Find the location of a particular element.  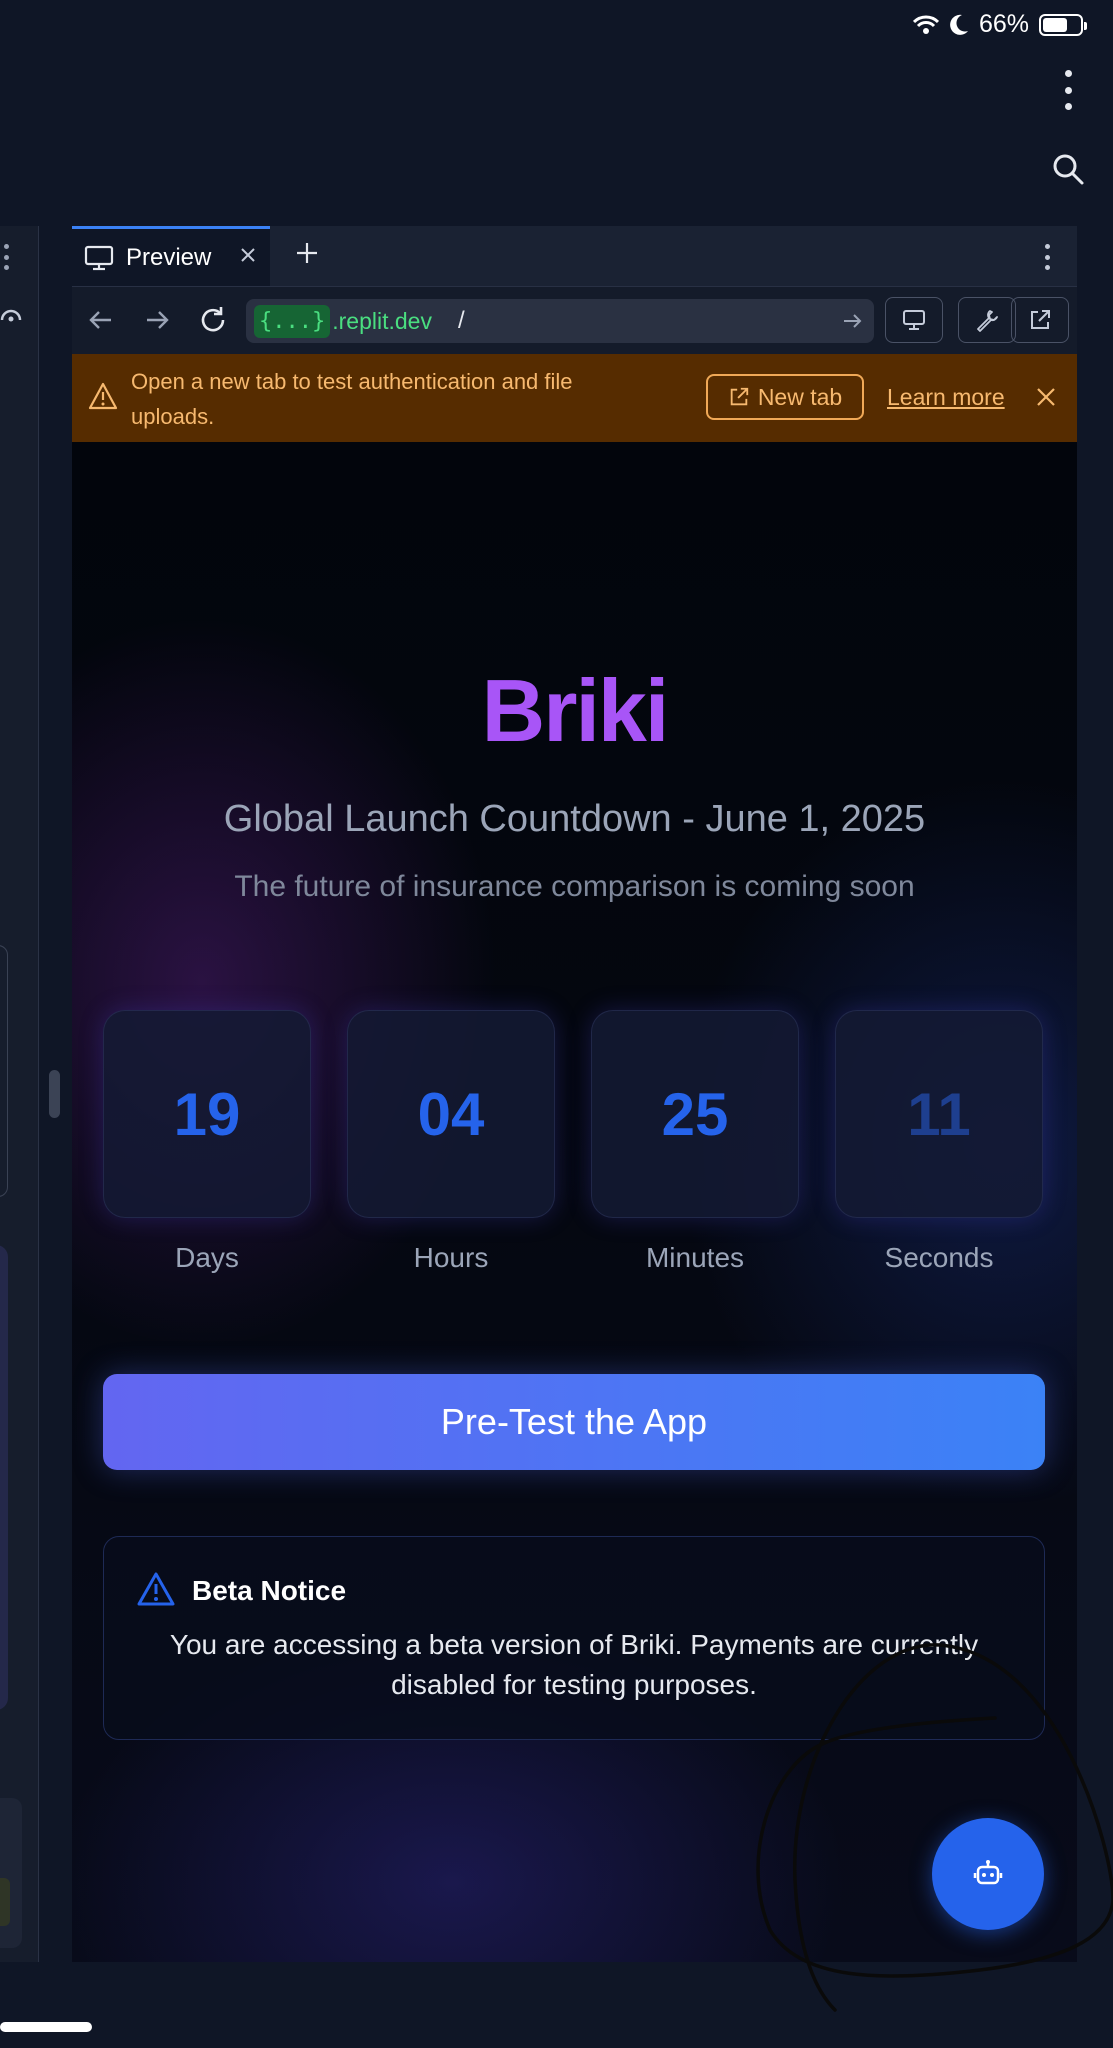

countdown-hours-box: 04 is located at coordinates (451, 1114).